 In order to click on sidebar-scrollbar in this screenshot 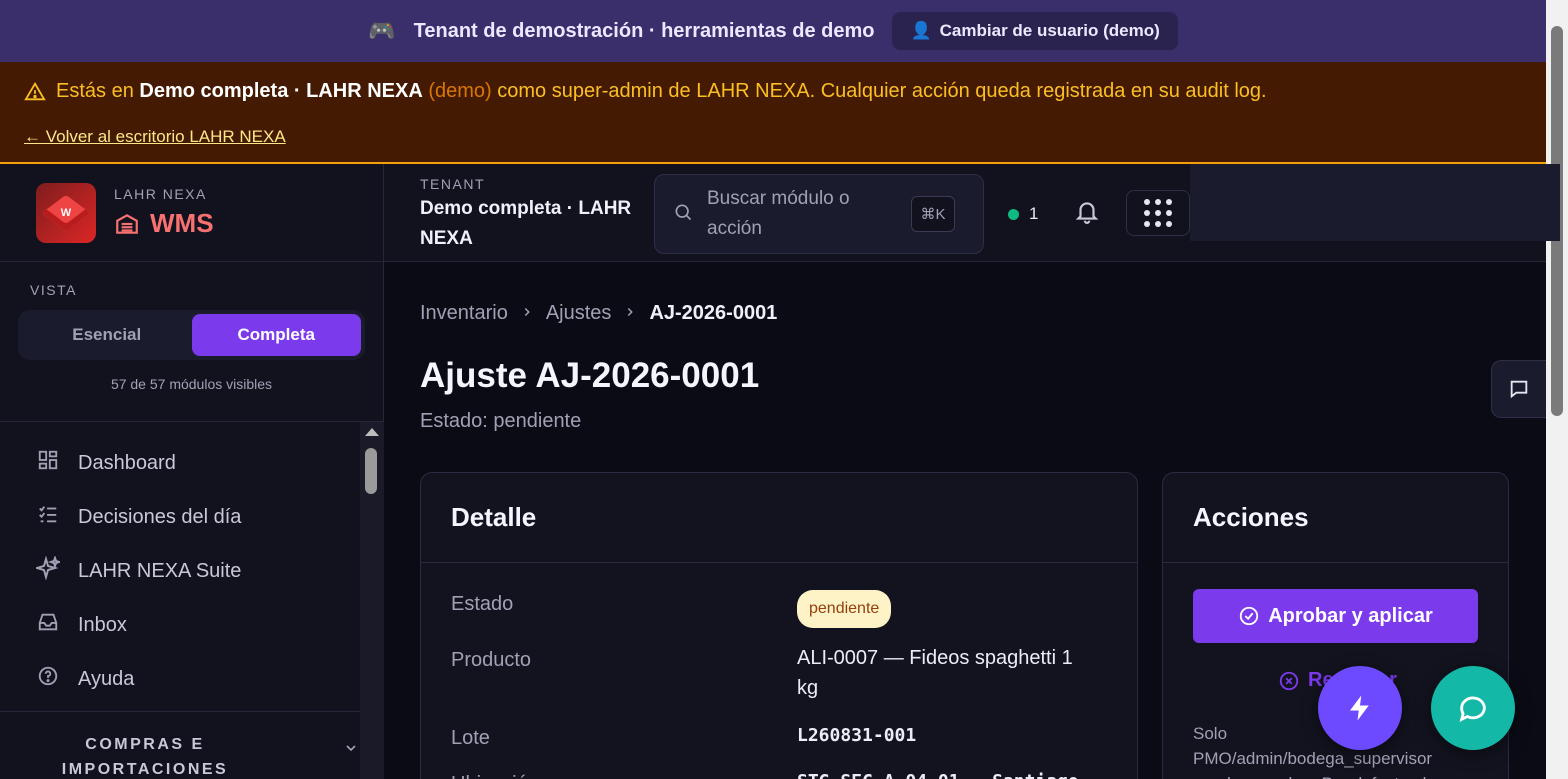, I will do `click(372, 600)`.